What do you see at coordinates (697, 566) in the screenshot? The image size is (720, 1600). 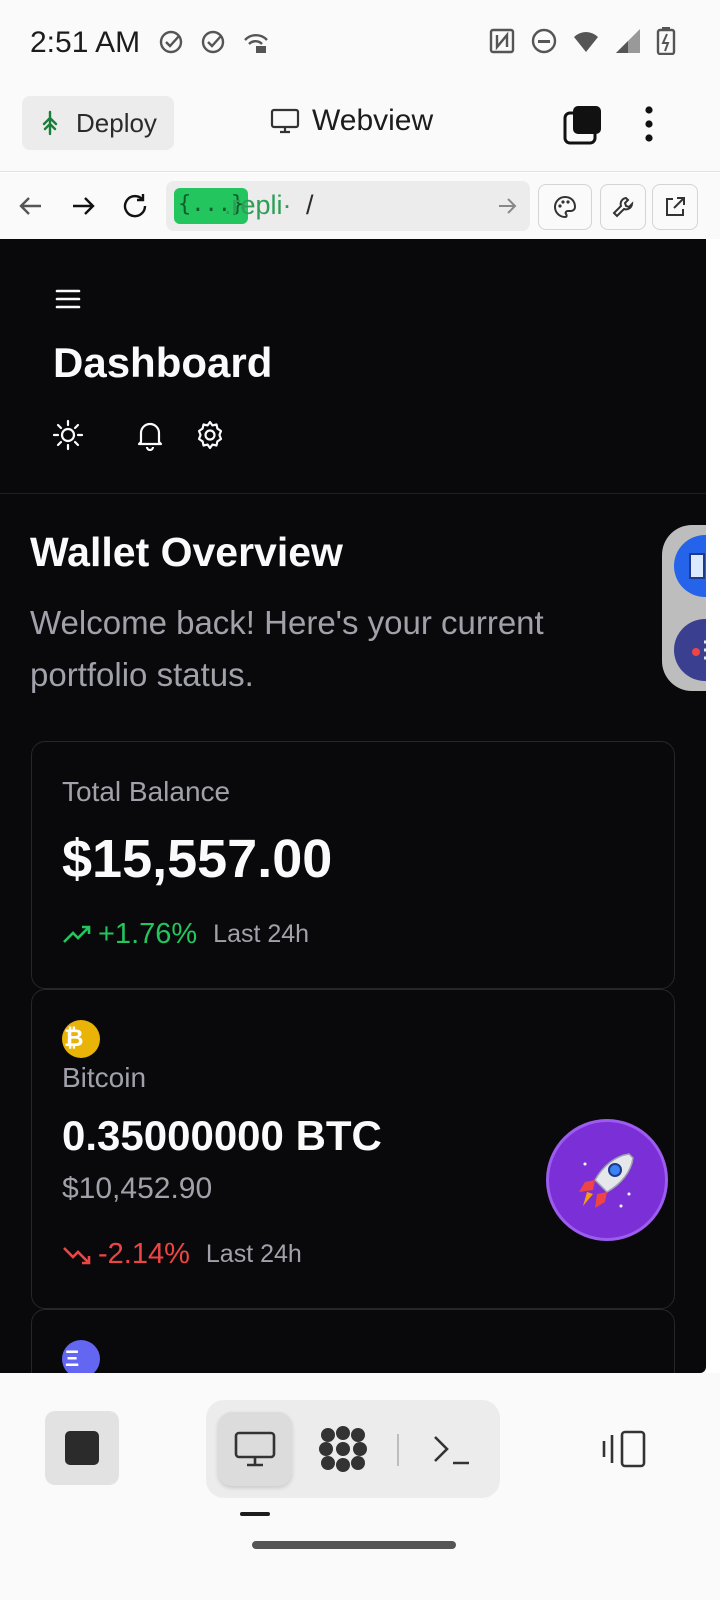 I see `book-icon` at bounding box center [697, 566].